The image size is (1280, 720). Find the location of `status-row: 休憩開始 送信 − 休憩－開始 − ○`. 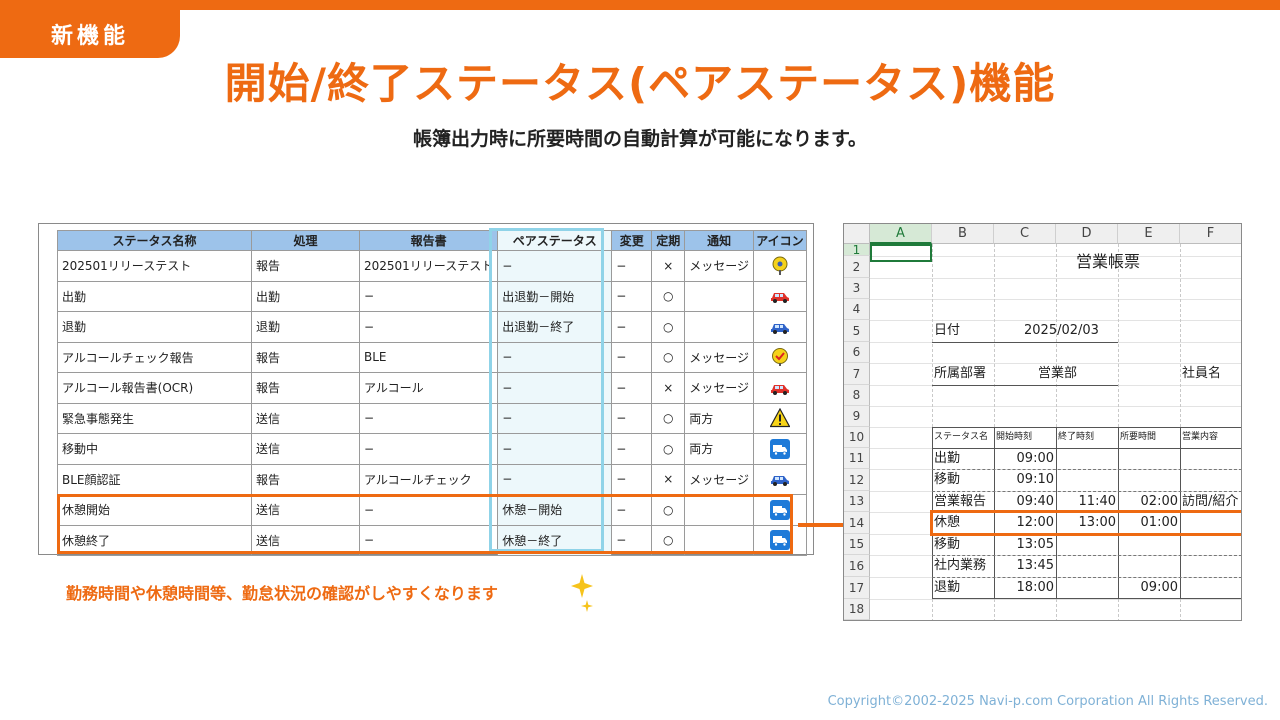

status-row: 休憩開始 送信 − 休憩－開始 − ○ is located at coordinates (432, 510).